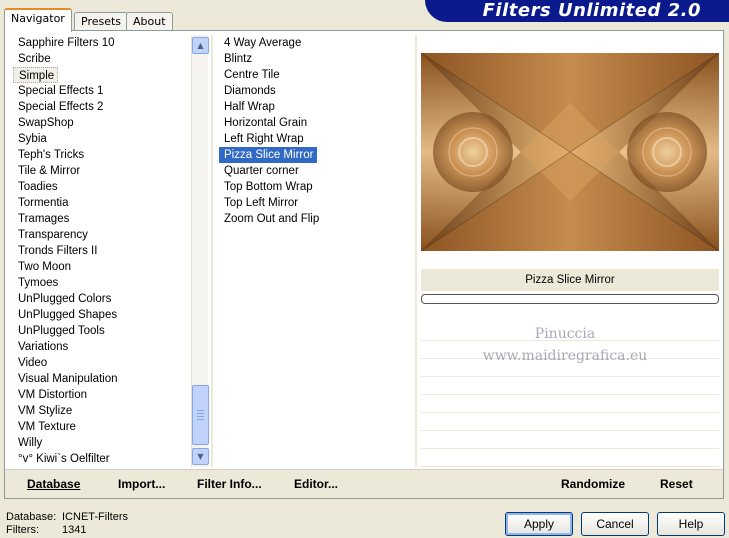 Image resolution: width=729 pixels, height=538 pixels. What do you see at coordinates (101, 379) in the screenshot?
I see `category-item: Visual Manipulation` at bounding box center [101, 379].